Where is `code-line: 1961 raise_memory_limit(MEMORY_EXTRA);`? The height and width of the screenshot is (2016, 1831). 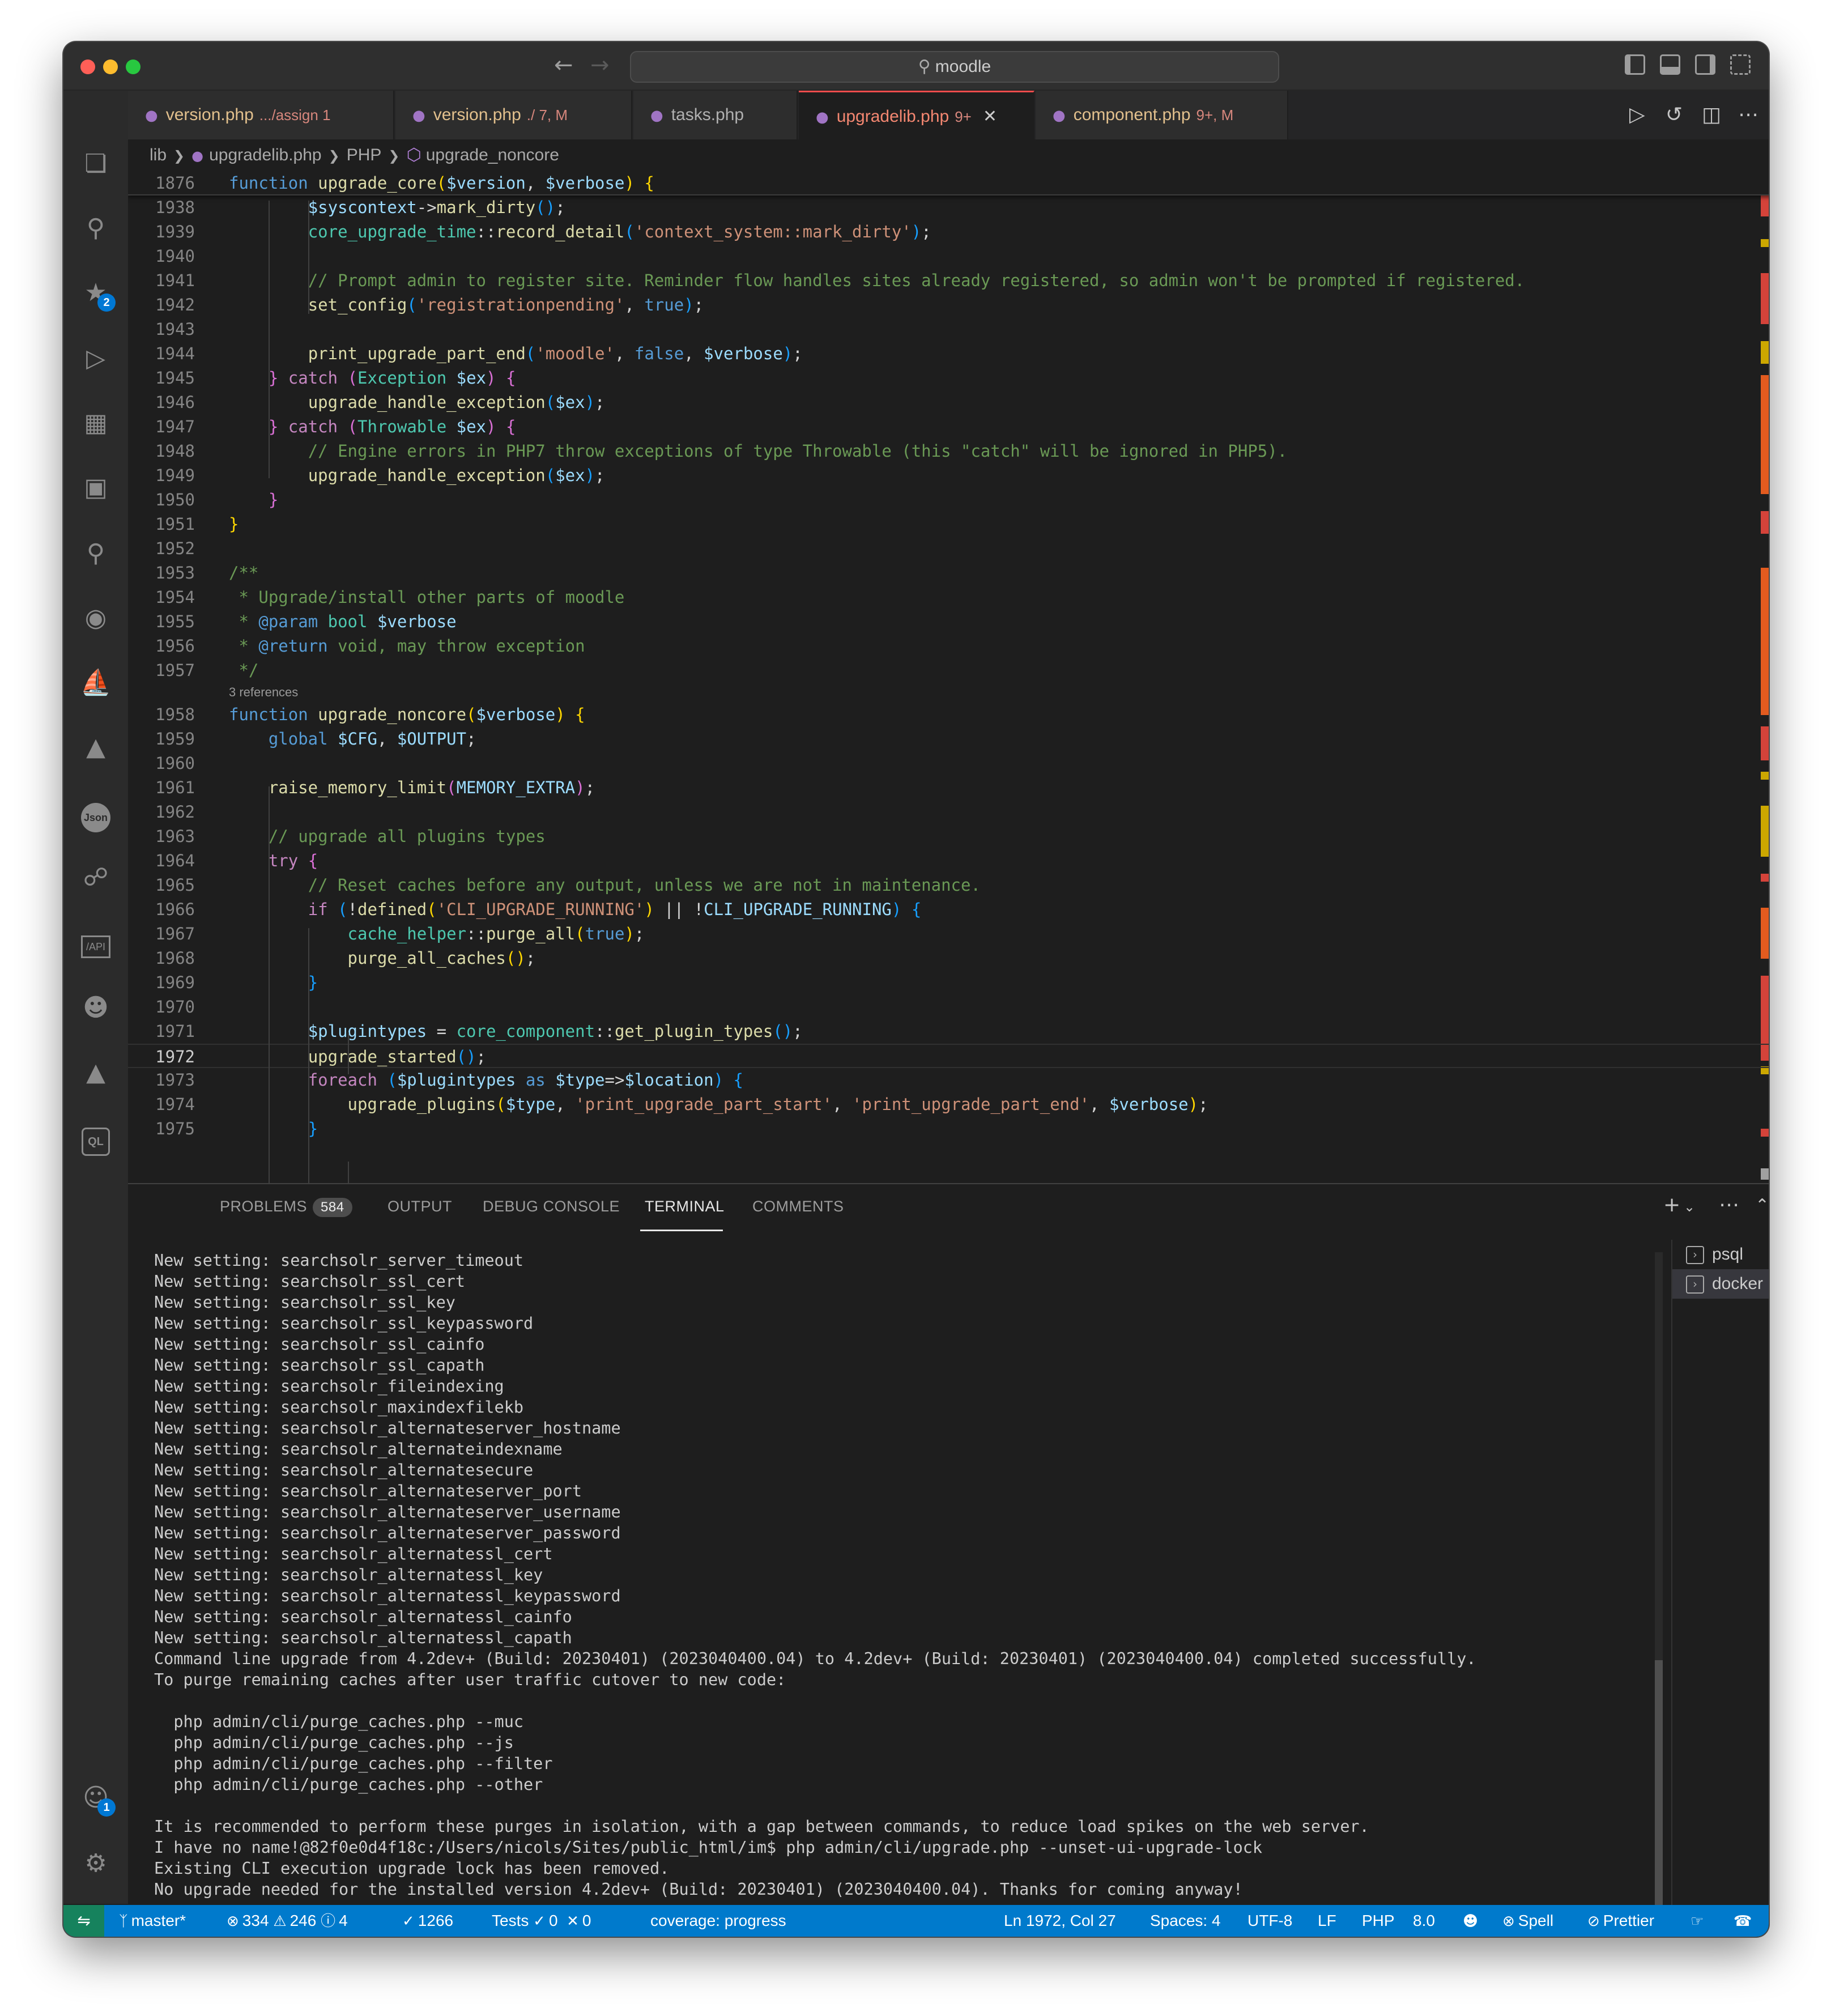
code-line: 1961 raise_memory_limit(MEMORY_EXTRA); is located at coordinates (948, 788).